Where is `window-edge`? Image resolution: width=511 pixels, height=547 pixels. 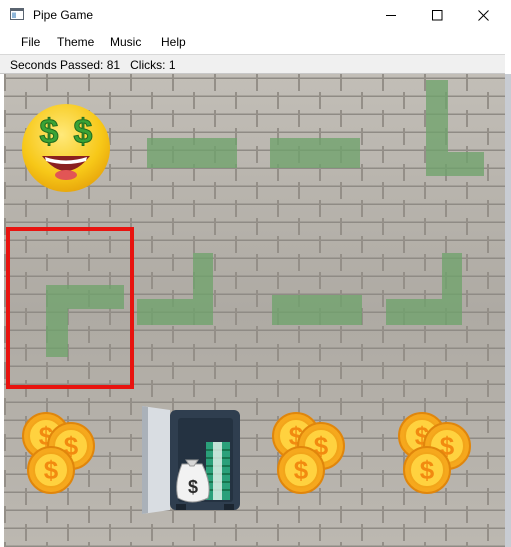
window-edge is located at coordinates (508, 310).